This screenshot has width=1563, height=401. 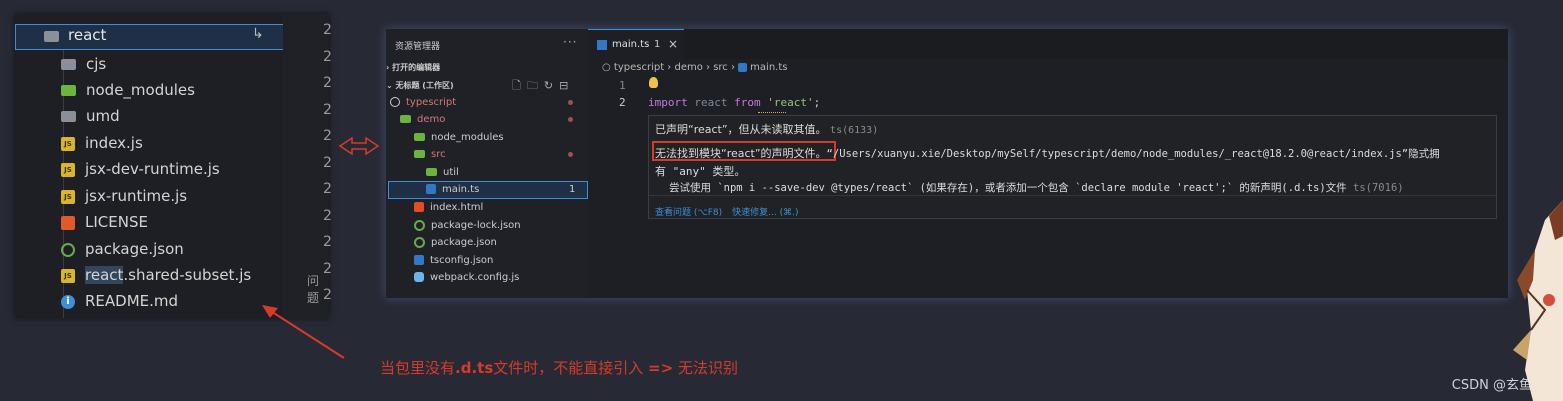 What do you see at coordinates (442, 172) in the screenshot?
I see `tree-item-util: util` at bounding box center [442, 172].